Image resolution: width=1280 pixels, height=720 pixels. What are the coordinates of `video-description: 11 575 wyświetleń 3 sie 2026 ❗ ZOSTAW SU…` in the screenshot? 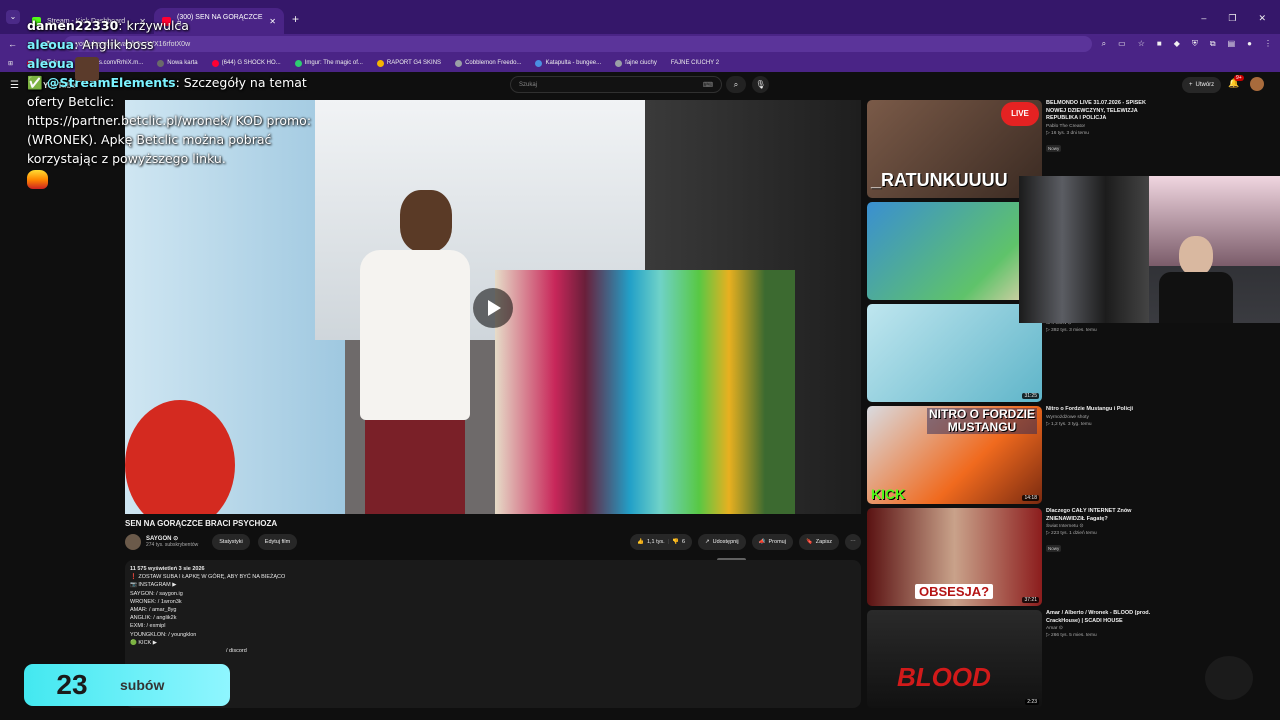 It's located at (493, 634).